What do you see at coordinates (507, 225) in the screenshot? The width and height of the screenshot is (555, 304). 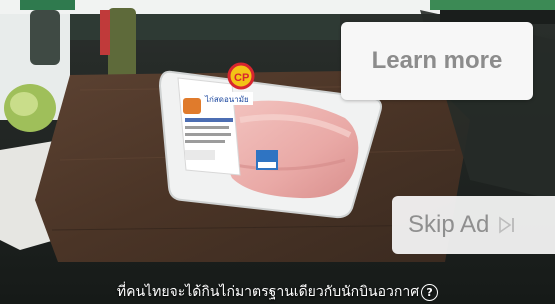 I see `skip-next-icon` at bounding box center [507, 225].